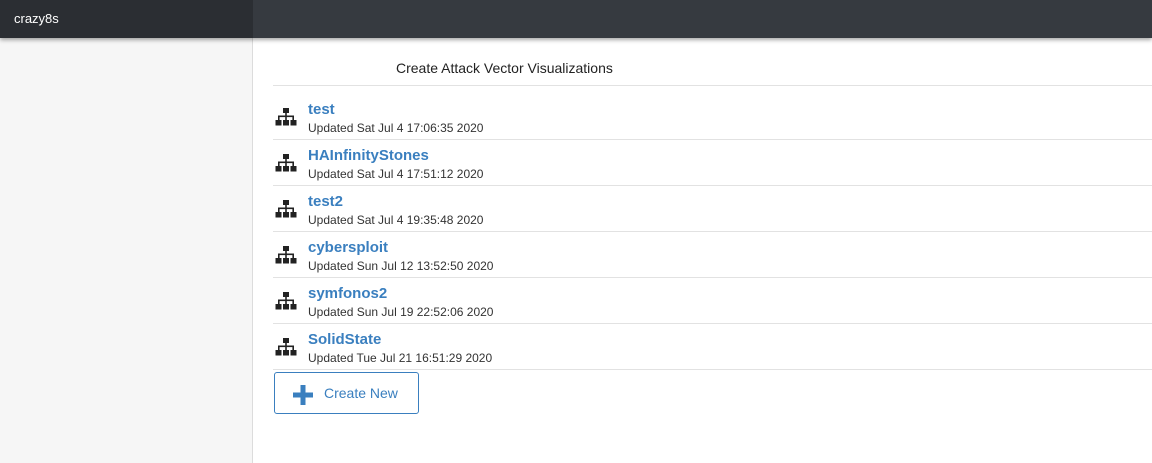  Describe the element at coordinates (400, 358) in the screenshot. I see `updated-timestamp: Updated Tue Jul 21 16:51:29 2020` at that location.